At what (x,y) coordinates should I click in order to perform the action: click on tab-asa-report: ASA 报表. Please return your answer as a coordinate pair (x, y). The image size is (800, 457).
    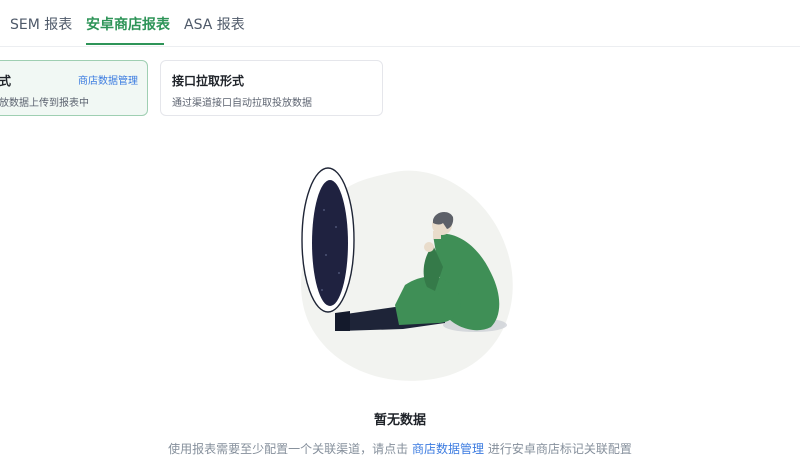
    Looking at the image, I should click on (214, 24).